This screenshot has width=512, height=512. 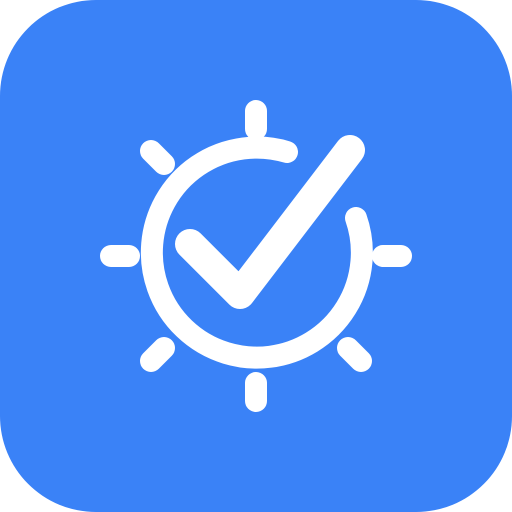 I want to click on gear-tooth-bottom-right, so click(x=354, y=354).